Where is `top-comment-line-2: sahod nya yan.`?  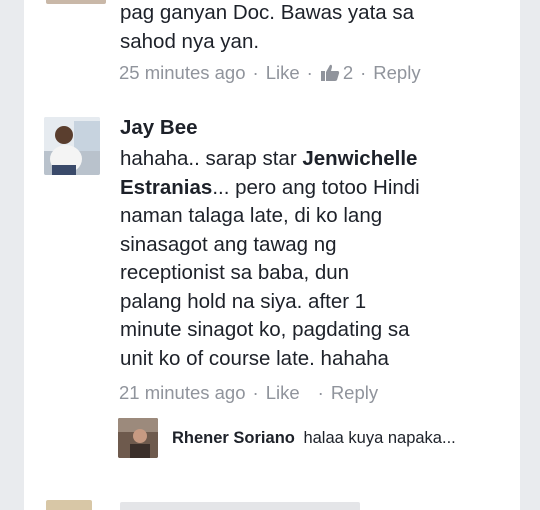
top-comment-line-2: sahod nya yan. is located at coordinates (190, 41).